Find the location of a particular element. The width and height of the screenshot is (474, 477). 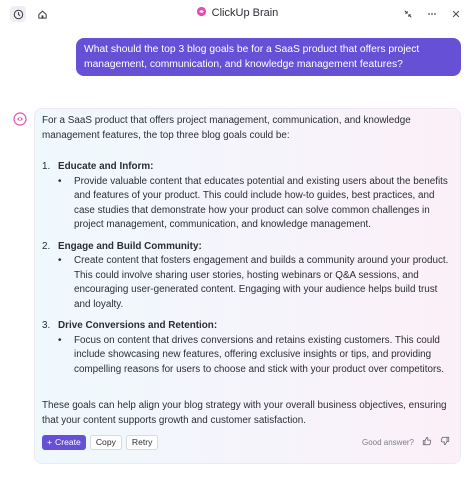

response-actions: + Create Copy Retry is located at coordinates (100, 442).